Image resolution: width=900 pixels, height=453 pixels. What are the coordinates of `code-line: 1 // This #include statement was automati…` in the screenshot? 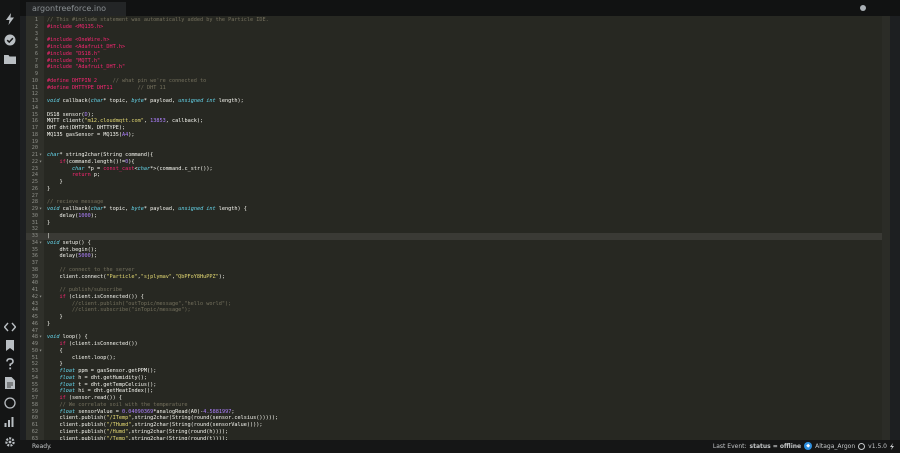 It's located at (458, 20).